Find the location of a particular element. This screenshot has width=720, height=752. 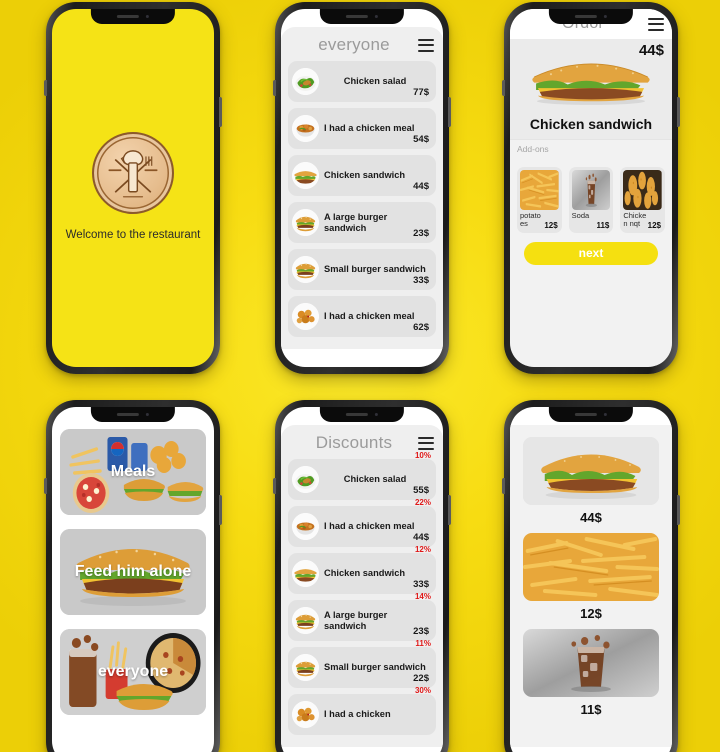

addon-card: Chicken nqt 12$ is located at coordinates (643, 199).